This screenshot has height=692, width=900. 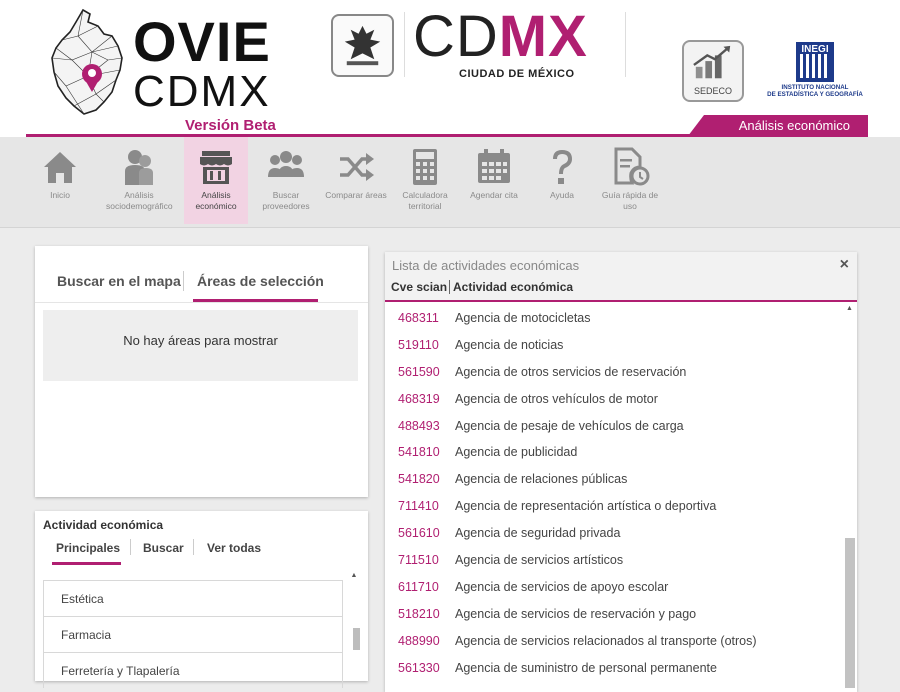 What do you see at coordinates (286, 180) in the screenshot?
I see `nav-buscar-proveedores: Buscar proveedores` at bounding box center [286, 180].